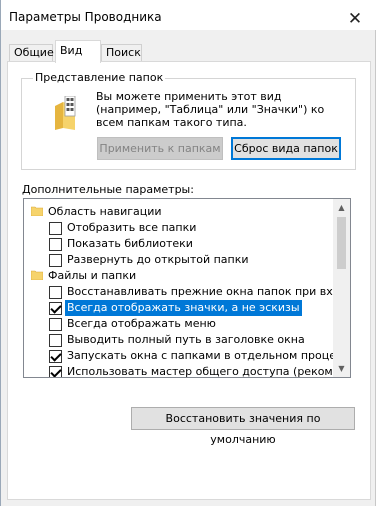  Describe the element at coordinates (105, 211) in the screenshot. I see `tree-group-label: Область навигации` at that location.